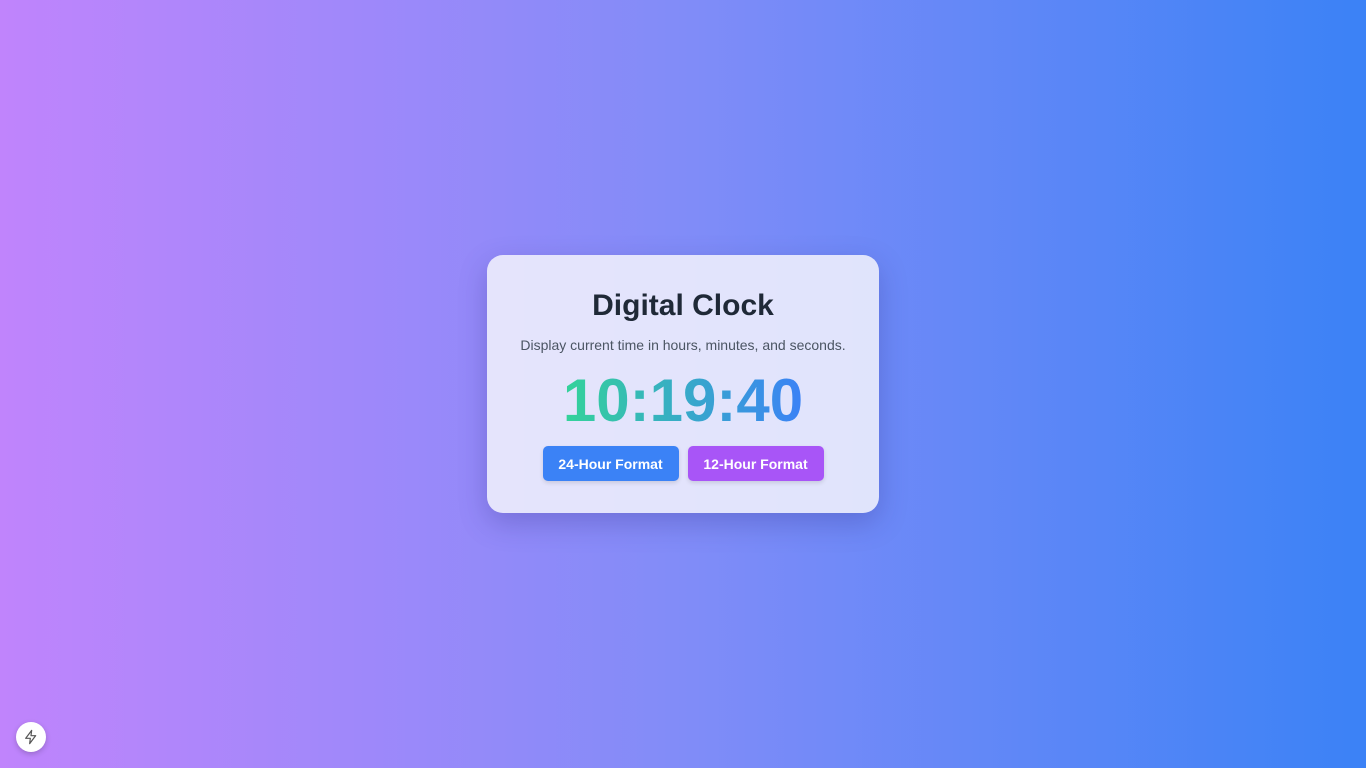 The image size is (1366, 768). I want to click on lightning-bolt-icon, so click(31, 737).